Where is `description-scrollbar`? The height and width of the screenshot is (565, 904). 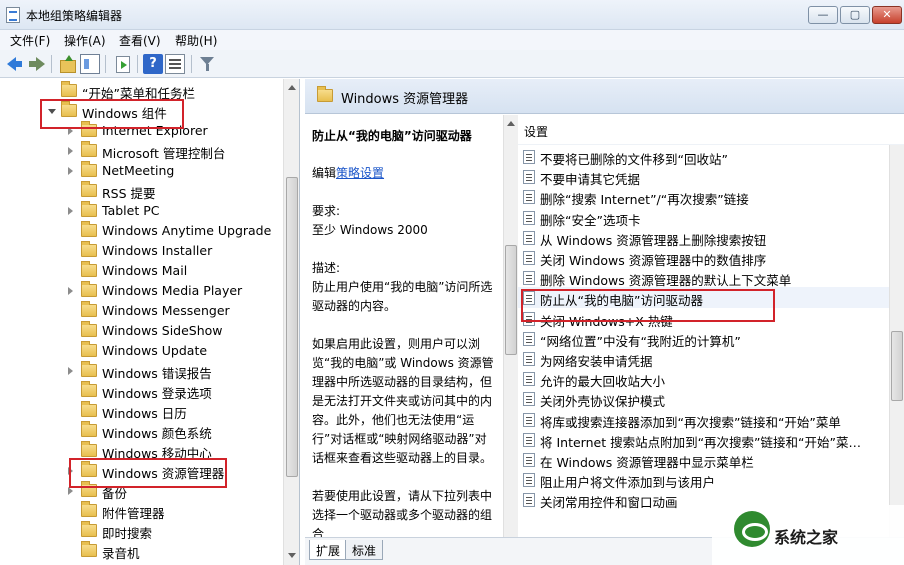
description-scrollbar is located at coordinates (510, 326).